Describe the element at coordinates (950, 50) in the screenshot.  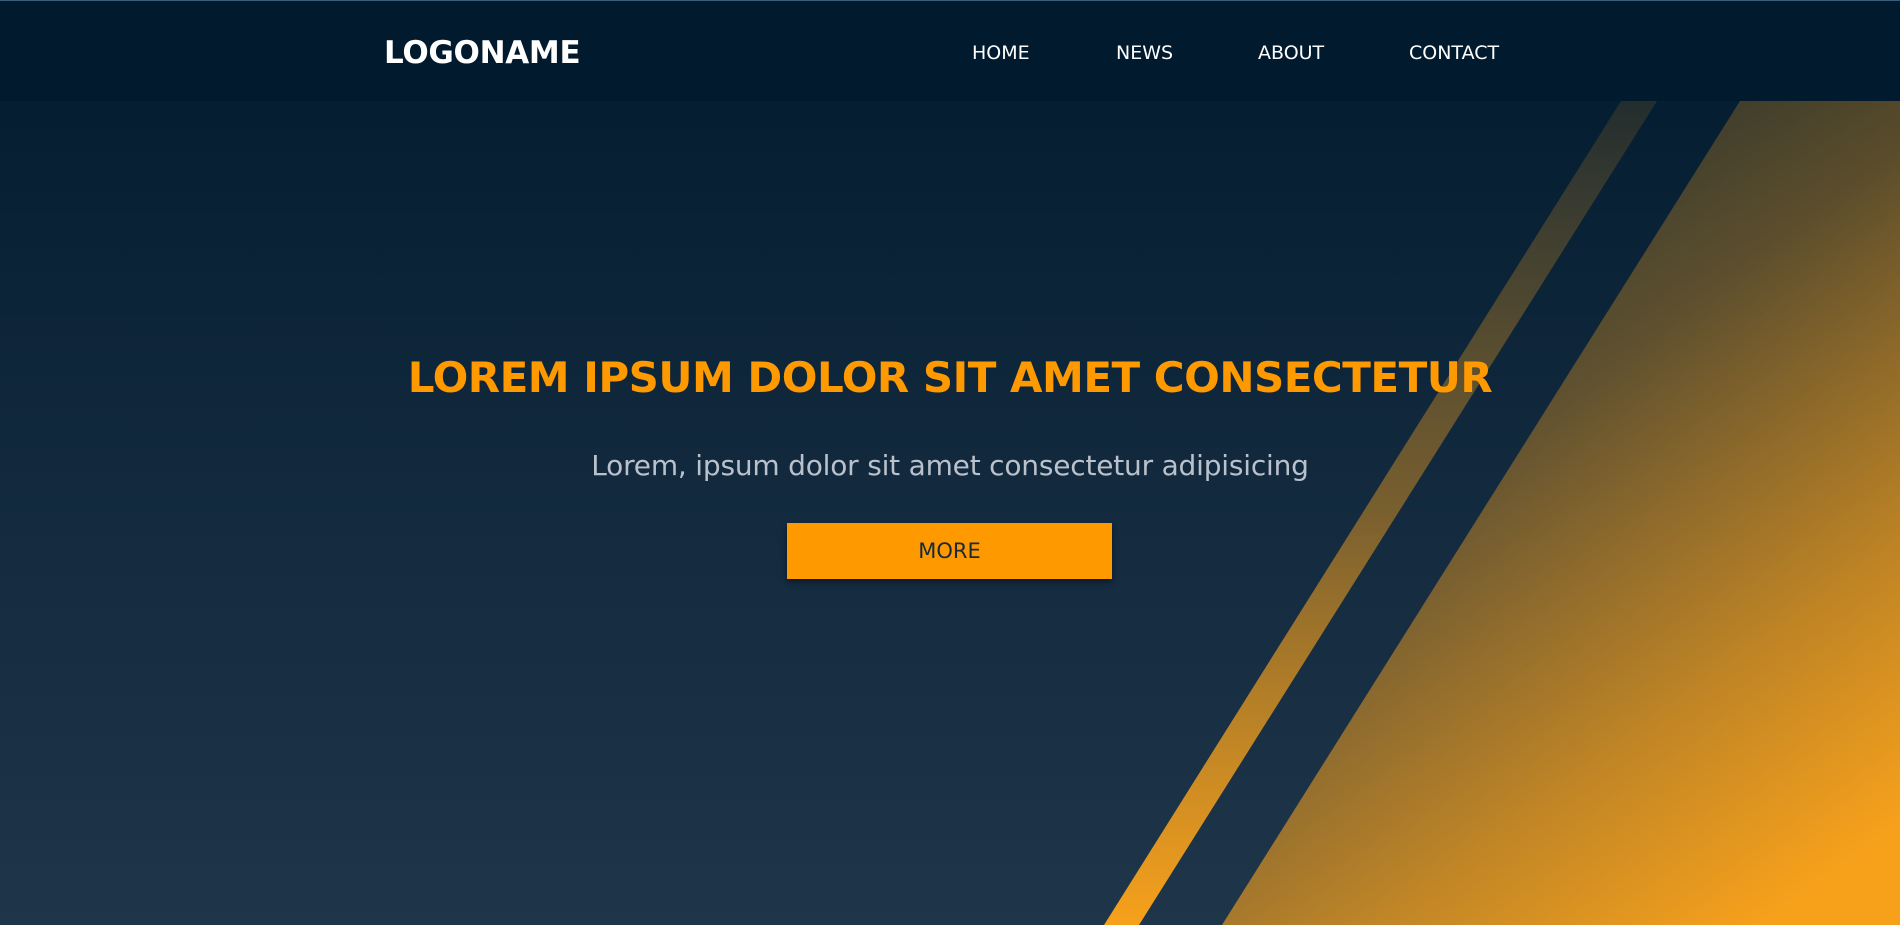
I see `top-navbar: LOGONAME HOME NEWS ABOUT CONTACT` at that location.